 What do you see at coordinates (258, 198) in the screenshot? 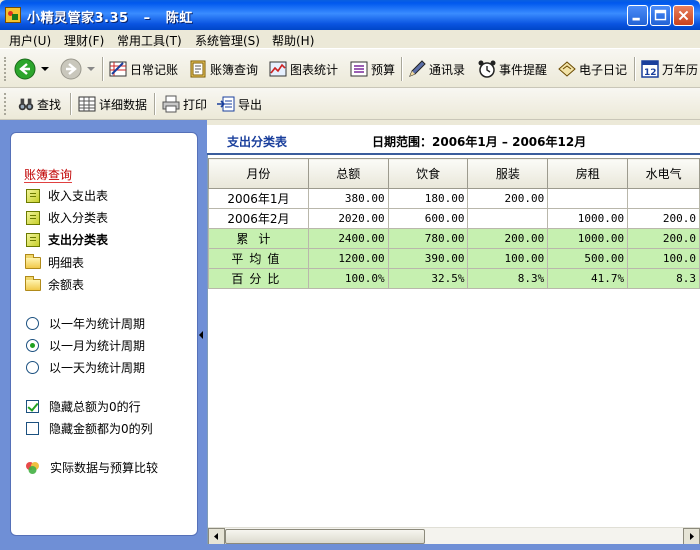
I see `table-cell: 2006年1月` at bounding box center [258, 198].